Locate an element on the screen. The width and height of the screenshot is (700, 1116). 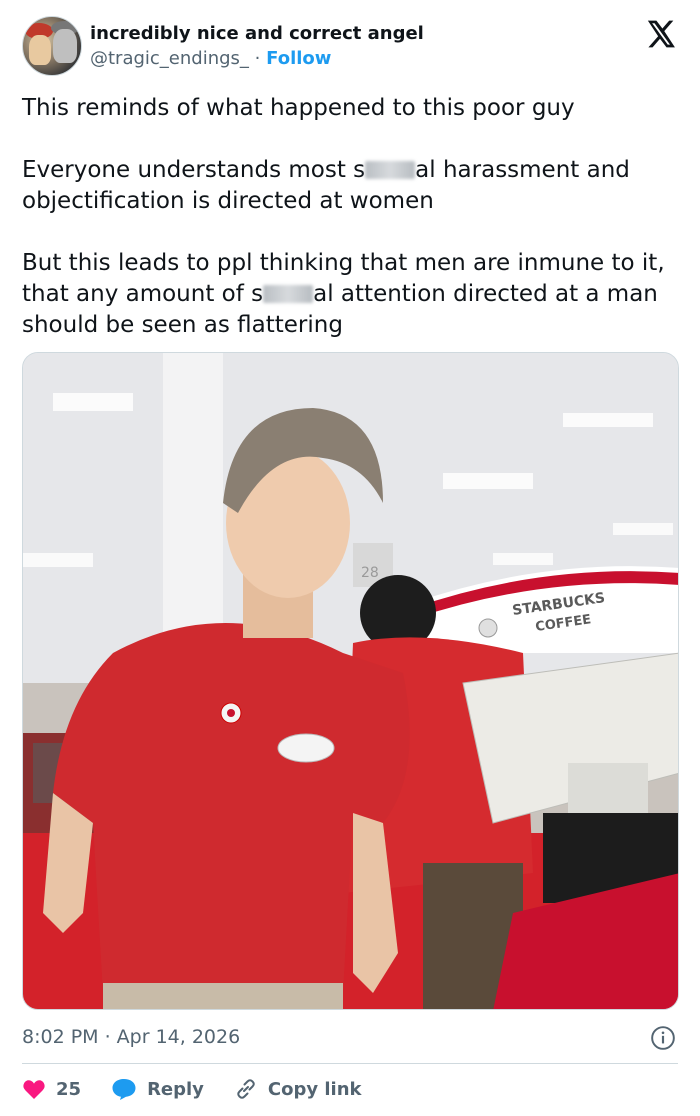
heart-icon is located at coordinates (34, 1089).